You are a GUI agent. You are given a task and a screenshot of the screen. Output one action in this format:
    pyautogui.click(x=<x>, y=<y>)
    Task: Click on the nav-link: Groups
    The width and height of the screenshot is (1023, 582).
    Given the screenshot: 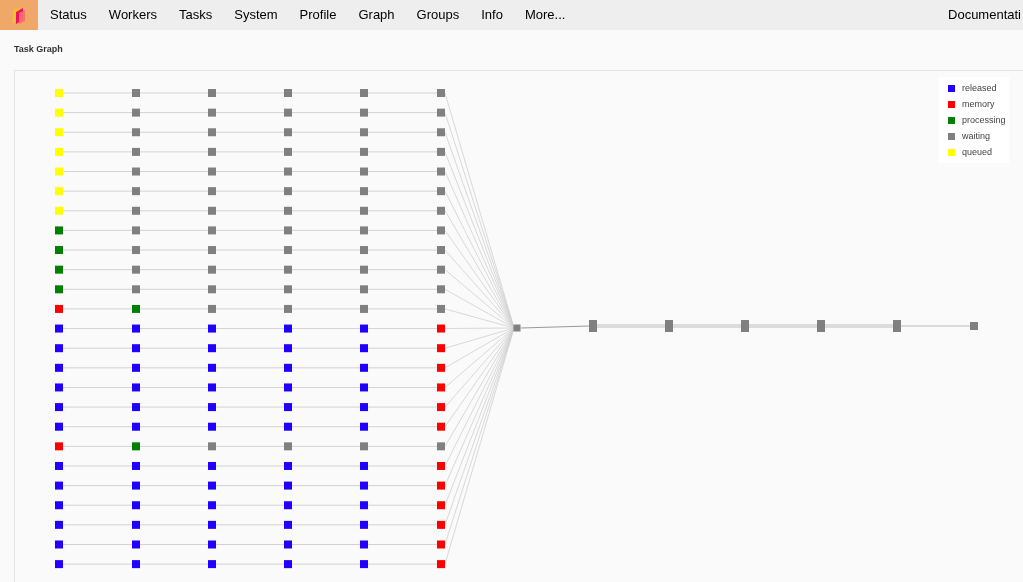 What is the action you would take?
    pyautogui.click(x=438, y=15)
    